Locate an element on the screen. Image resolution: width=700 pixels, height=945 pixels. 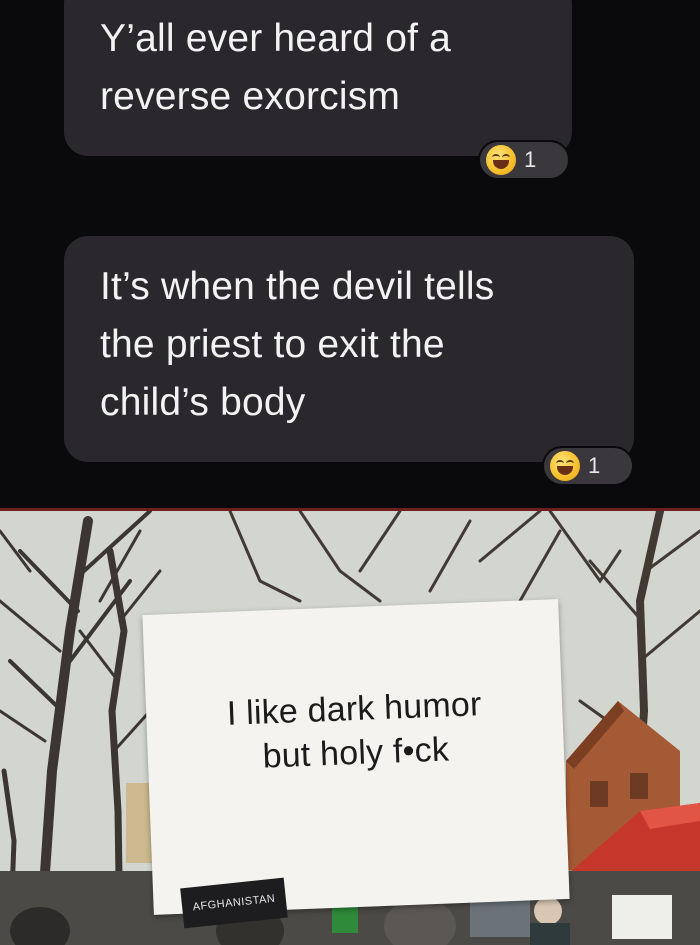
reaction-badge-2: 1 is located at coordinates (588, 466).